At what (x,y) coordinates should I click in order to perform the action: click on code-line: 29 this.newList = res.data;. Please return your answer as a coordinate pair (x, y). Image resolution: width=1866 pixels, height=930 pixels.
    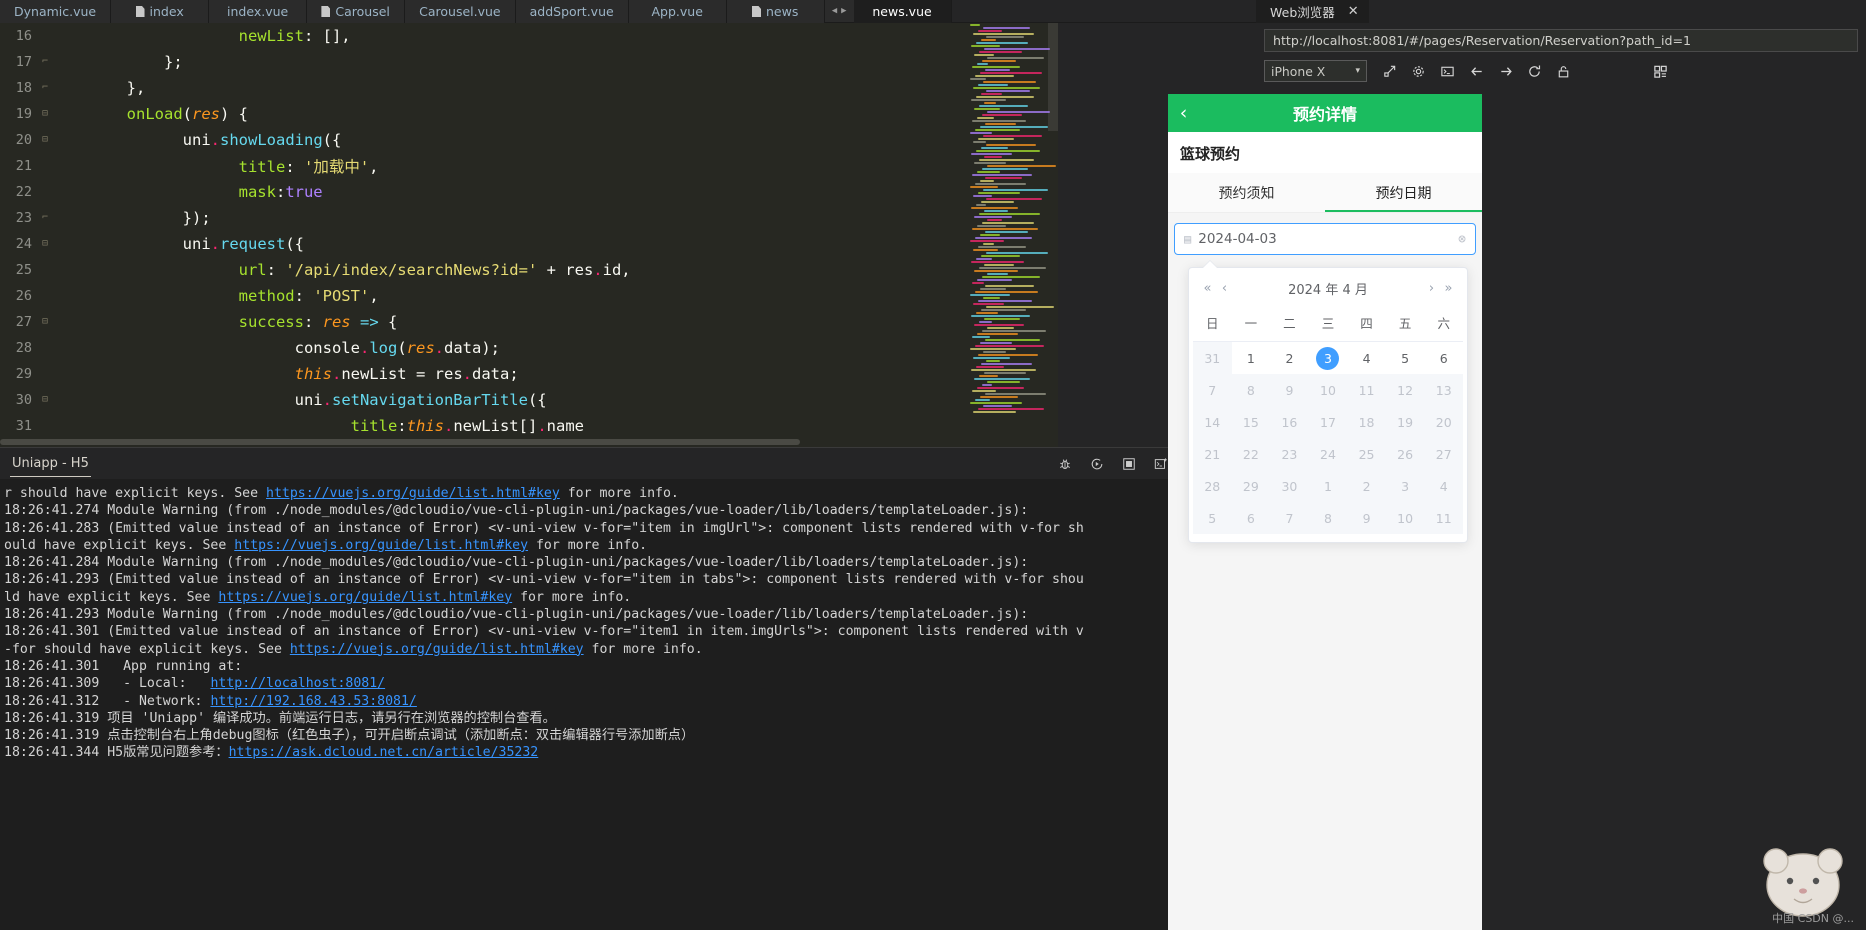
    Looking at the image, I should click on (483, 374).